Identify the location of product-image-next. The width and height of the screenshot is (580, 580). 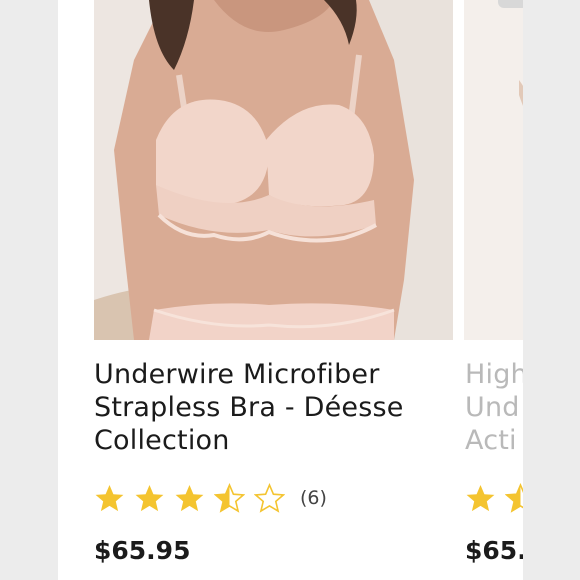
(493, 170).